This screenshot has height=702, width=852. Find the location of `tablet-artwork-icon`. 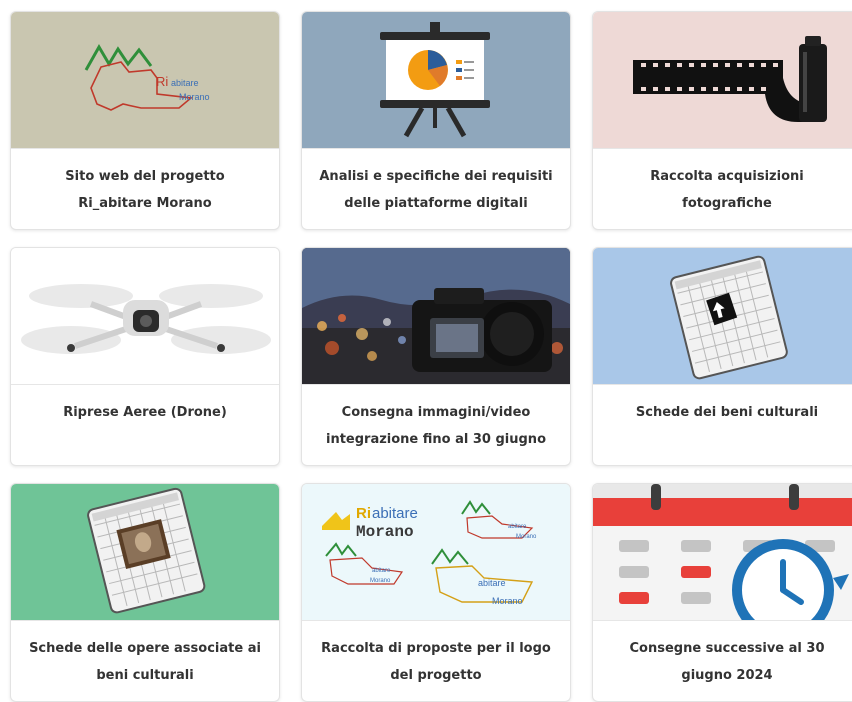

tablet-artwork-icon is located at coordinates (145, 552).